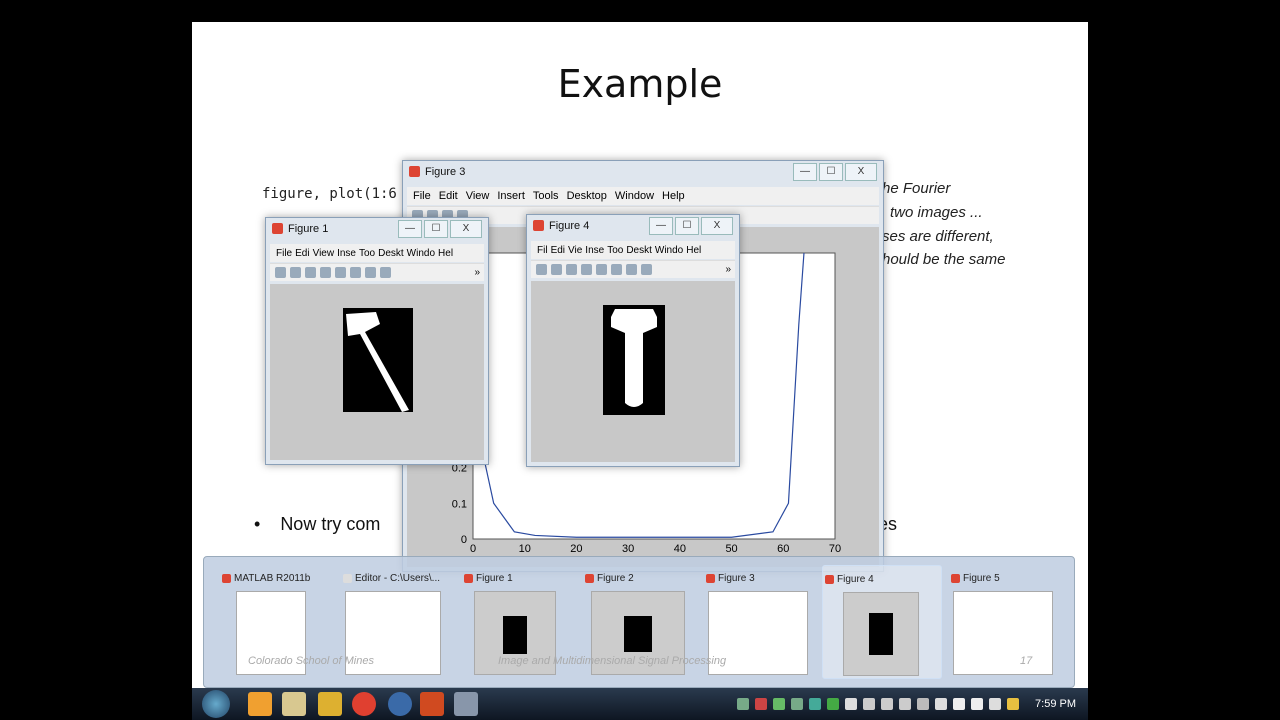 This screenshot has width=1280, height=720. I want to click on figure4-menubar: Fil Edi Vie Inse Too Deskt Windo Hel, so click(633, 250).